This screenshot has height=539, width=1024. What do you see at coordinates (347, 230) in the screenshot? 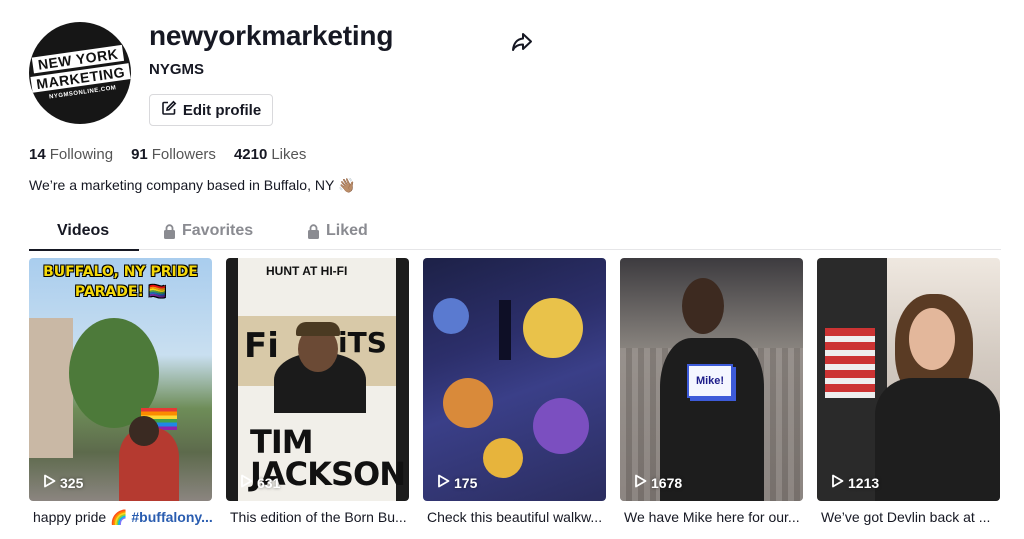
I see `tab-liked-label: Liked` at bounding box center [347, 230].